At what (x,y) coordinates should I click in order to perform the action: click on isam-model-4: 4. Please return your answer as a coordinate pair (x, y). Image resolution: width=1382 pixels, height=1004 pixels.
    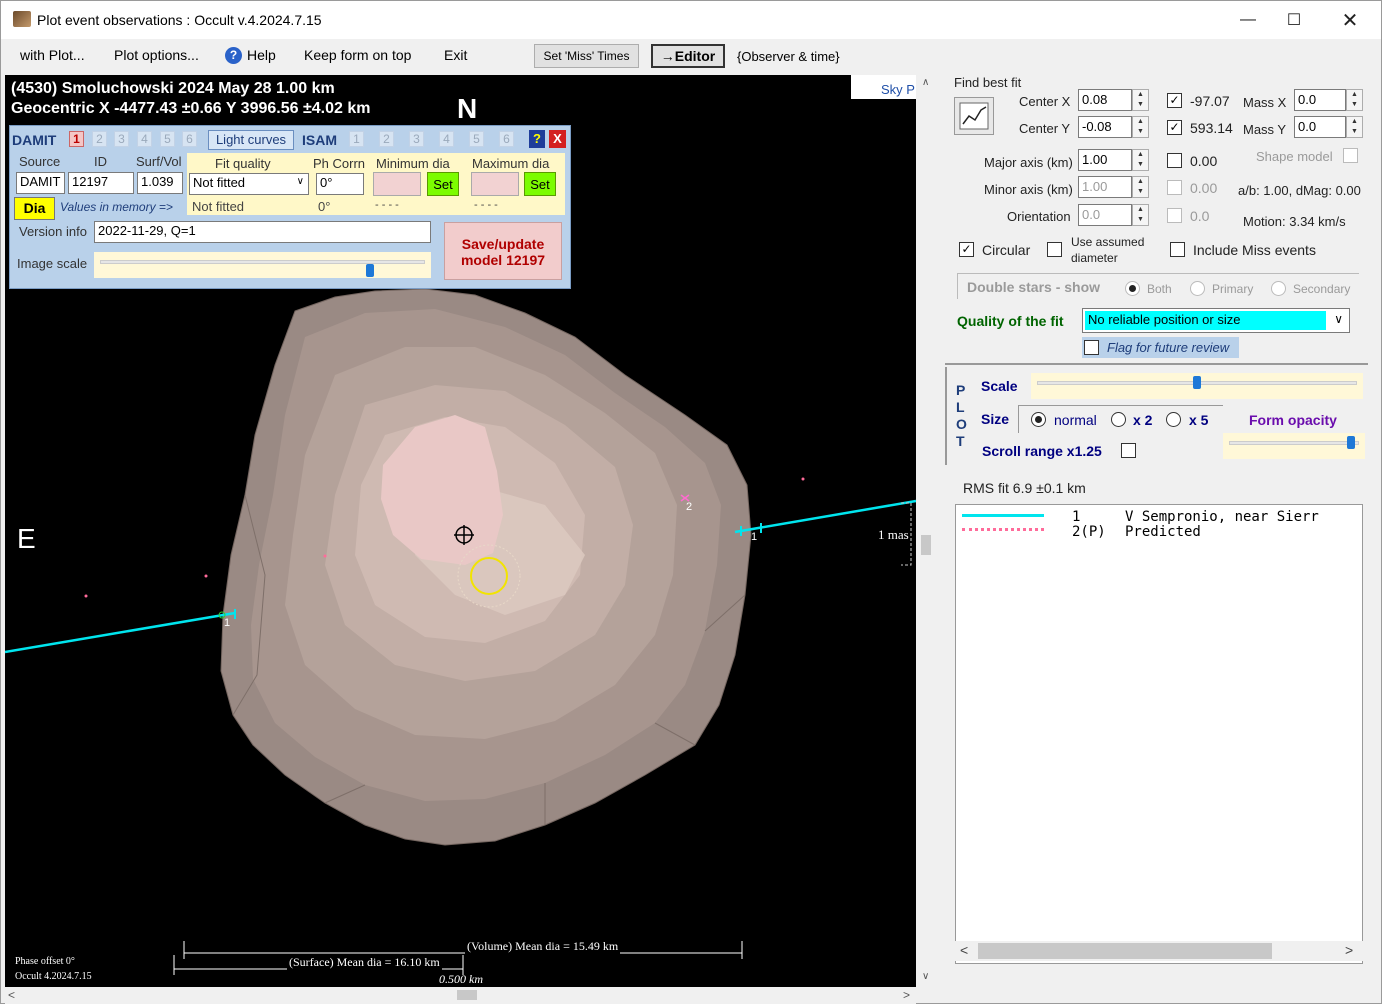
    Looking at the image, I should click on (446, 139).